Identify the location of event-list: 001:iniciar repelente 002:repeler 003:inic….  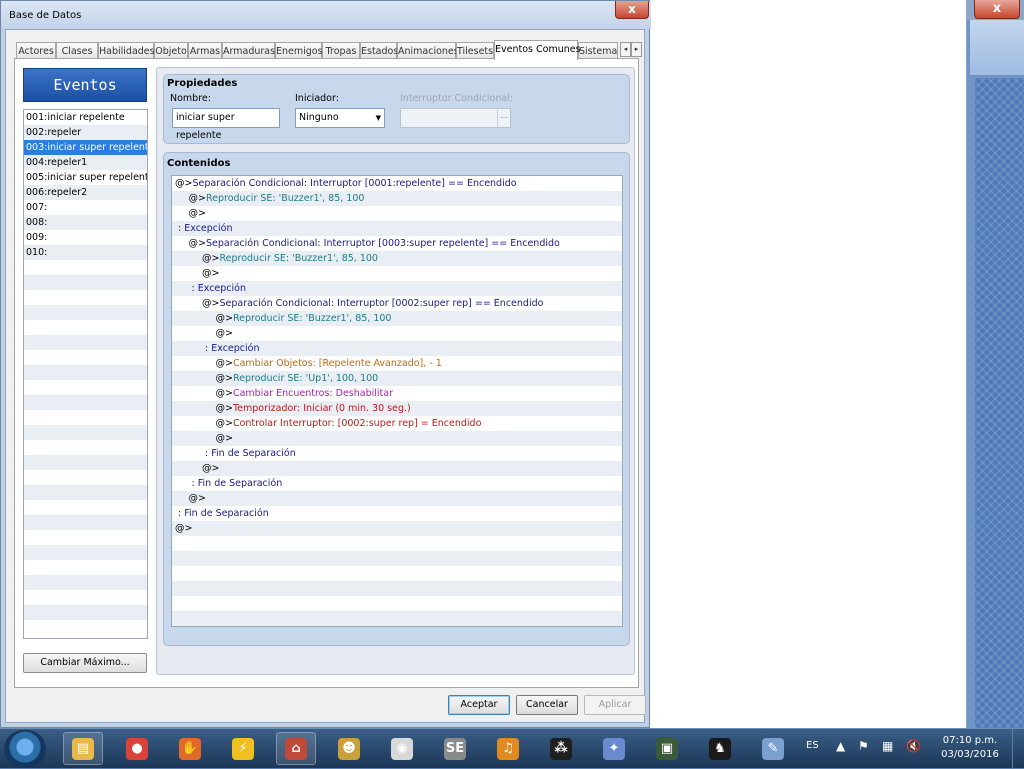
(85, 374).